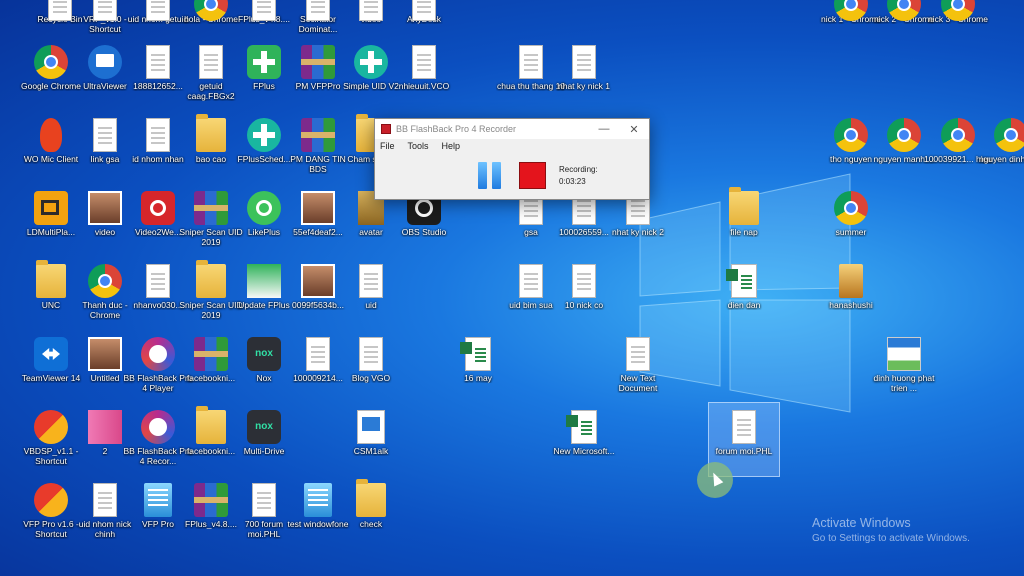 The height and width of the screenshot is (576, 1024). I want to click on pause-button, so click(490, 175).